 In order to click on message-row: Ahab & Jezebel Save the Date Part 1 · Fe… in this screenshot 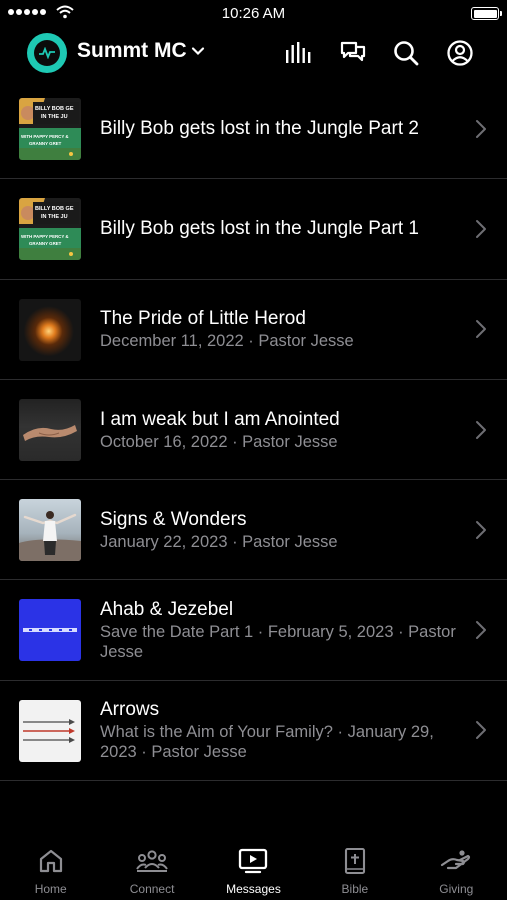, I will do `click(253, 630)`.